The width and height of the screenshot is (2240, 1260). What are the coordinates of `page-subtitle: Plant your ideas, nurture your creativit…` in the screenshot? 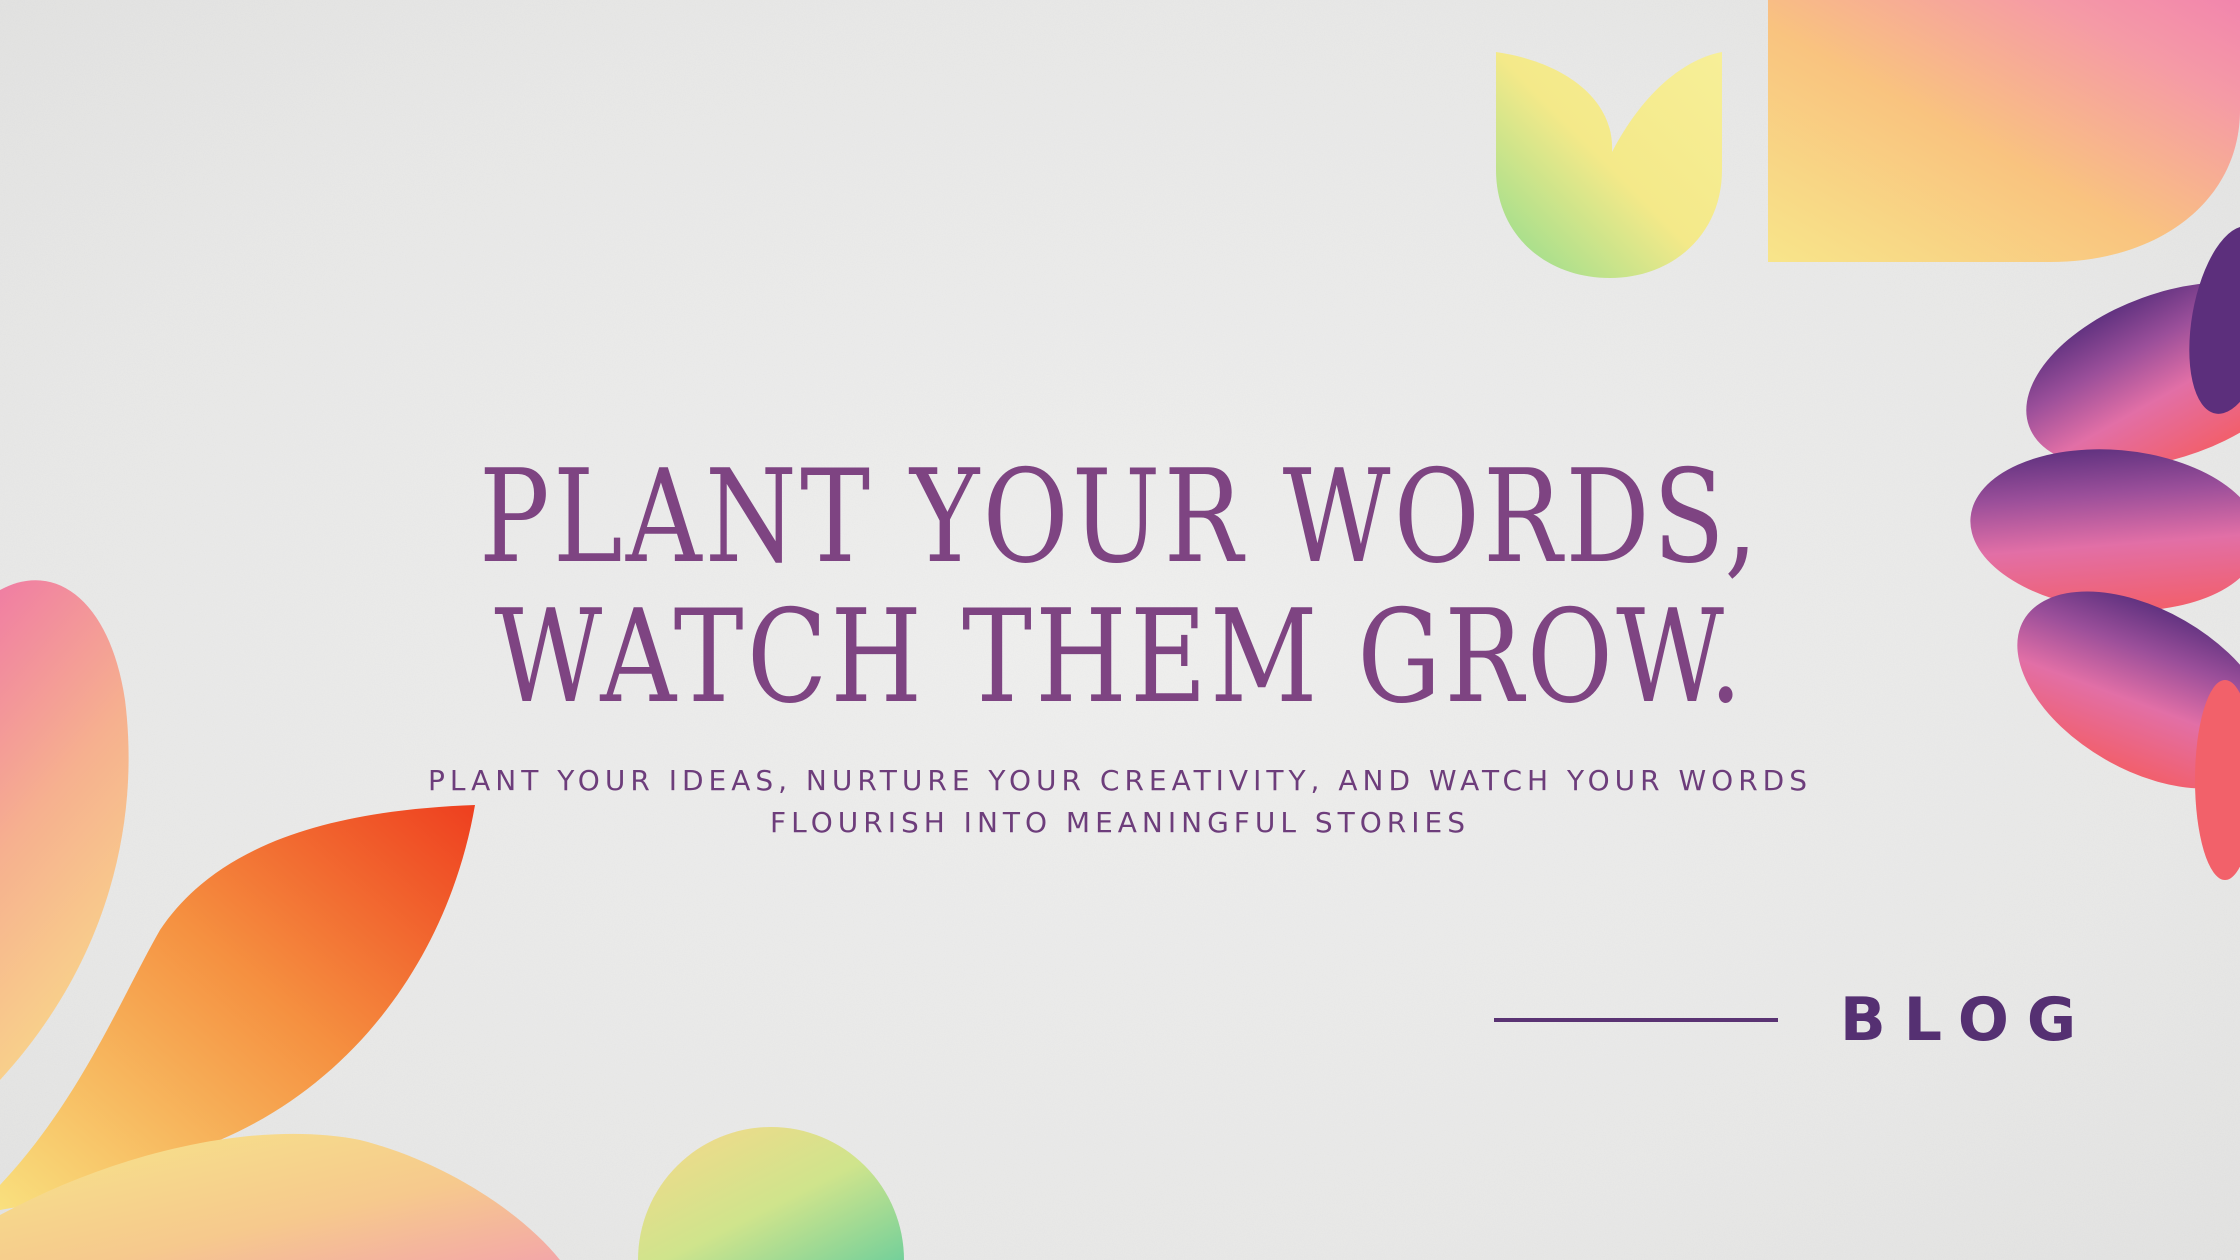 It's located at (1120, 801).